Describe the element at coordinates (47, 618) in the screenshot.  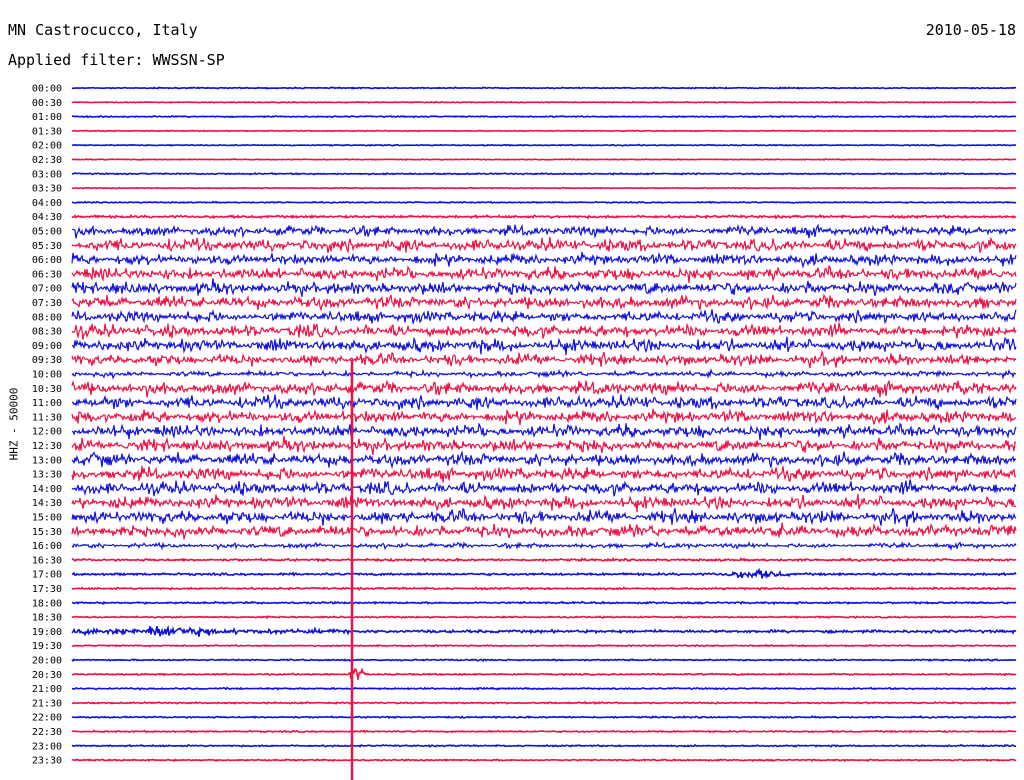
I see `tick-label: 18:30` at that location.